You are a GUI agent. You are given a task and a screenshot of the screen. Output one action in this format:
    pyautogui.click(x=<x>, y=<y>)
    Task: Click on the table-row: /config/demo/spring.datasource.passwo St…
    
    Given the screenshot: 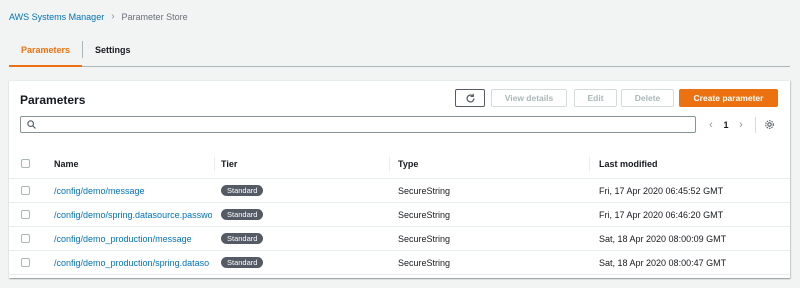 What is the action you would take?
    pyautogui.click(x=399, y=215)
    